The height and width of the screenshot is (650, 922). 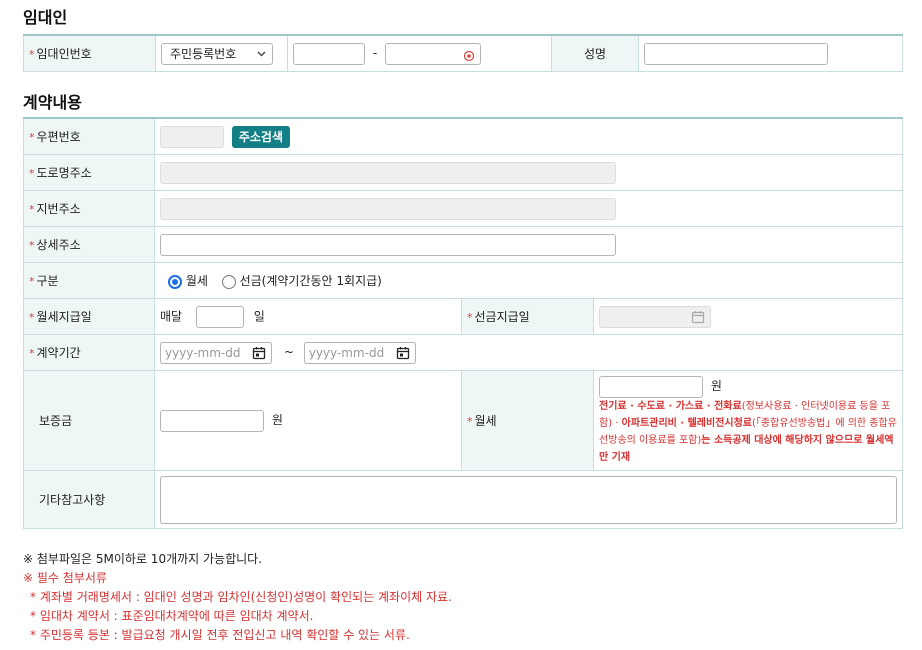 I want to click on landlord-id-label: 임대인번호, so click(x=64, y=54).